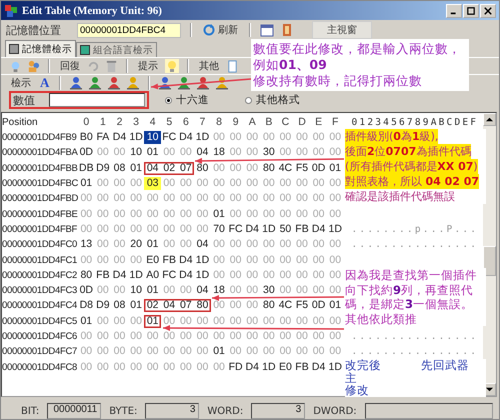  I want to click on people-icon, so click(33, 66).